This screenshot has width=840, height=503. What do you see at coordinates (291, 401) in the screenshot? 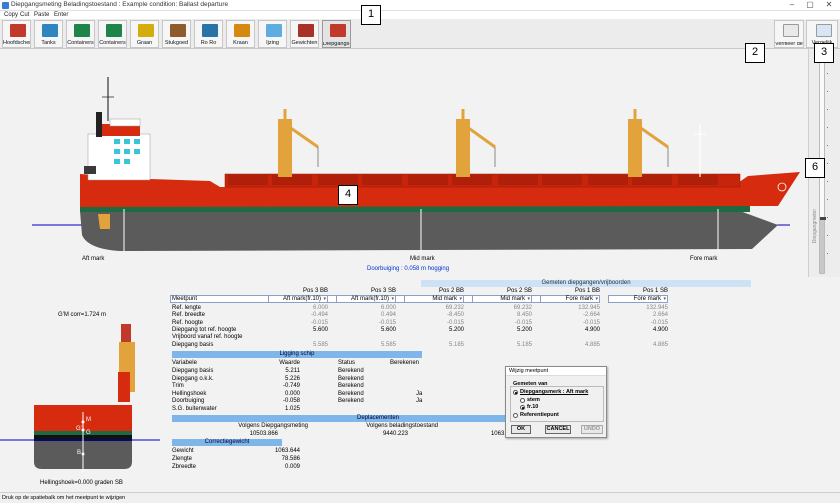
I see `position-value: -0.058` at bounding box center [291, 401].